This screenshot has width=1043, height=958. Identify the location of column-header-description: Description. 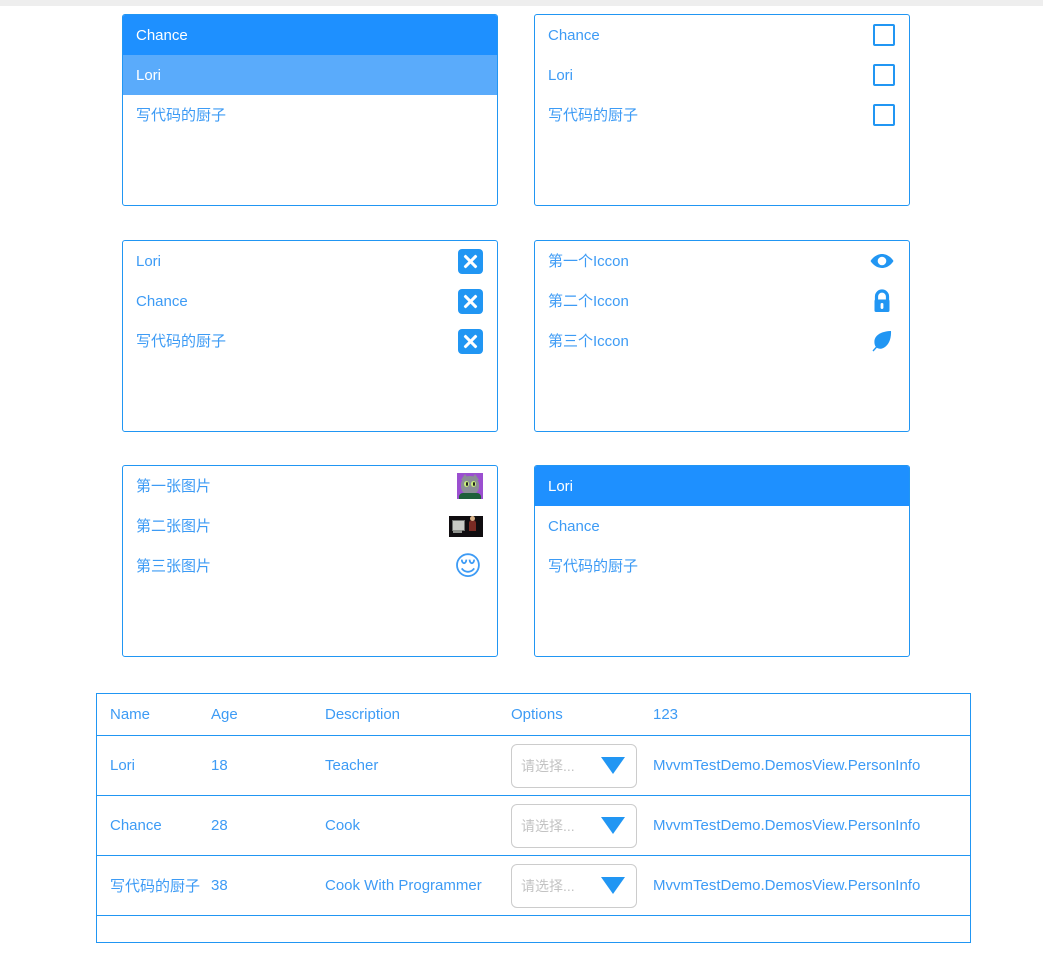
(418, 714).